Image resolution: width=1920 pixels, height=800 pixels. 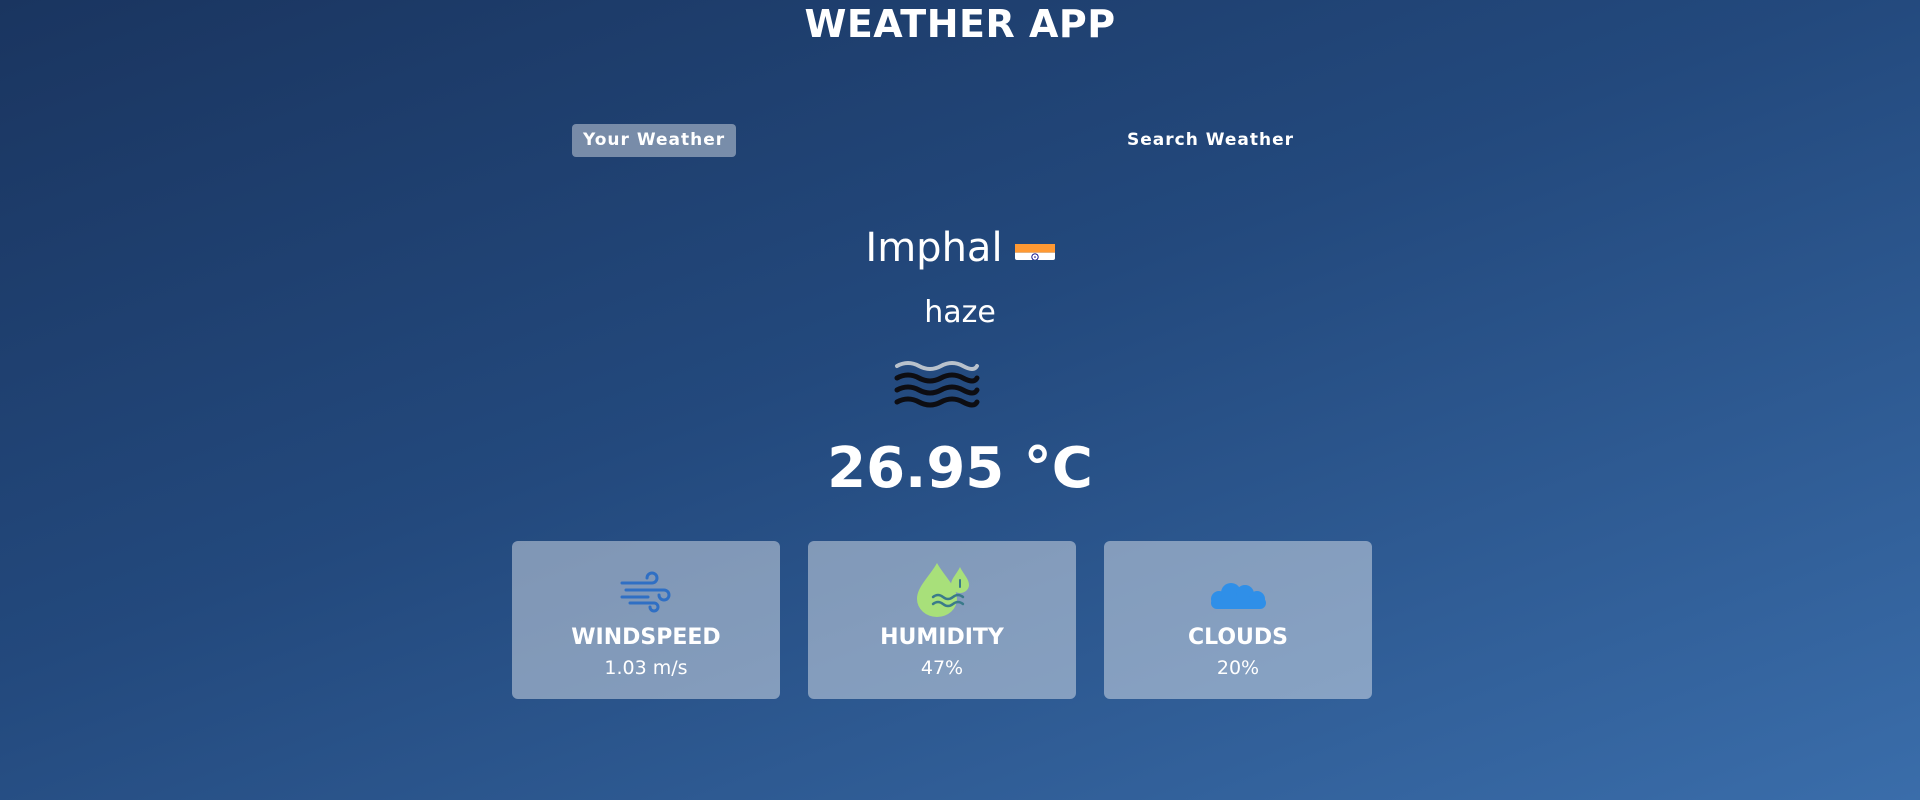 I want to click on app-title: WEATHER APP, so click(x=960, y=24).